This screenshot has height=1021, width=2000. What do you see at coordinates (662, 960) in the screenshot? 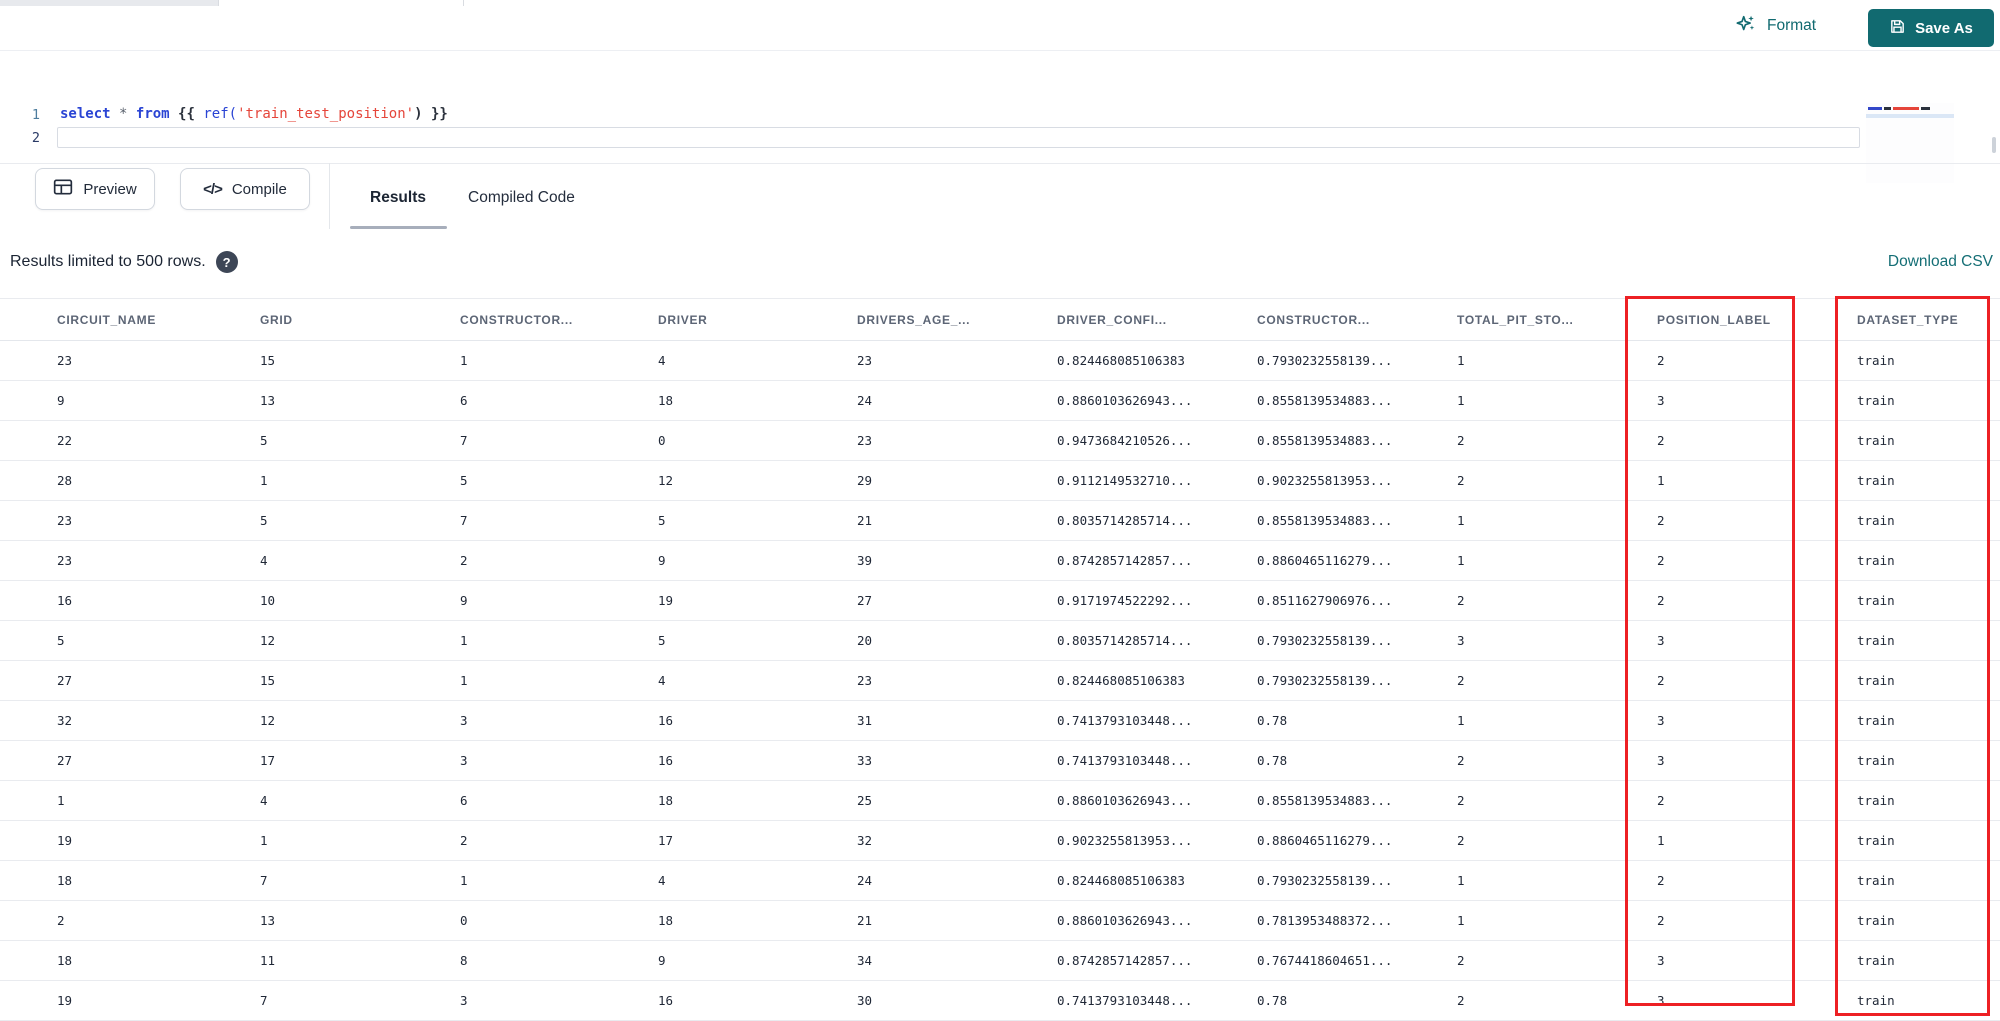
I see `table-cell: 9` at bounding box center [662, 960].